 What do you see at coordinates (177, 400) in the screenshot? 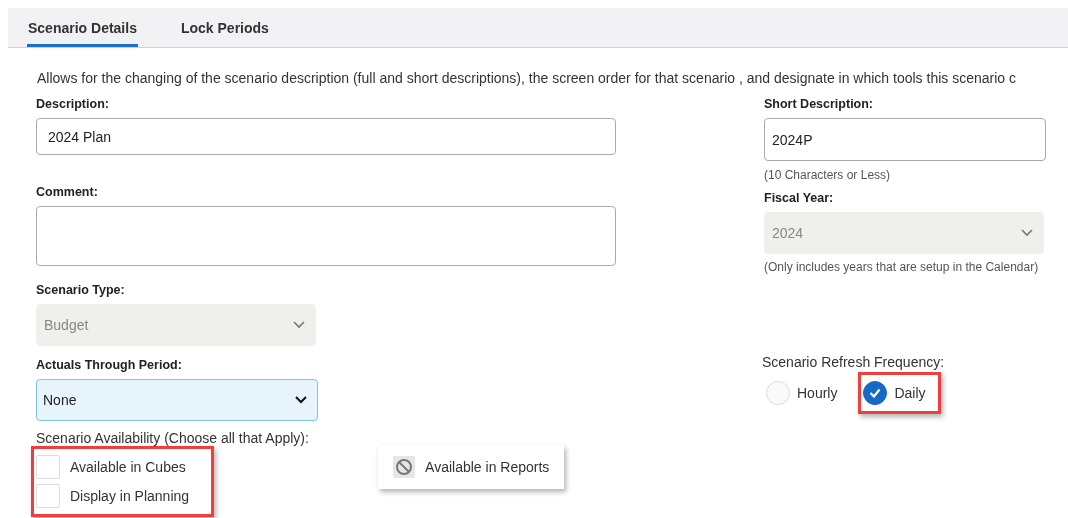
I see `actuals-period-select: None` at bounding box center [177, 400].